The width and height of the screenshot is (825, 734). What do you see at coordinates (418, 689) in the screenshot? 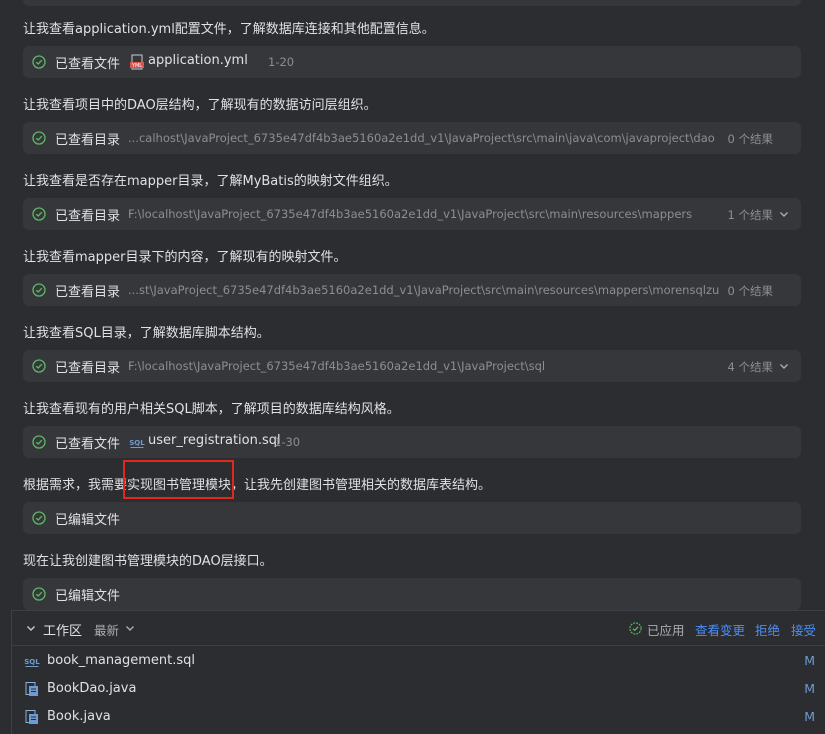
I see `workspace-file-row: BookDao.java M` at bounding box center [418, 689].